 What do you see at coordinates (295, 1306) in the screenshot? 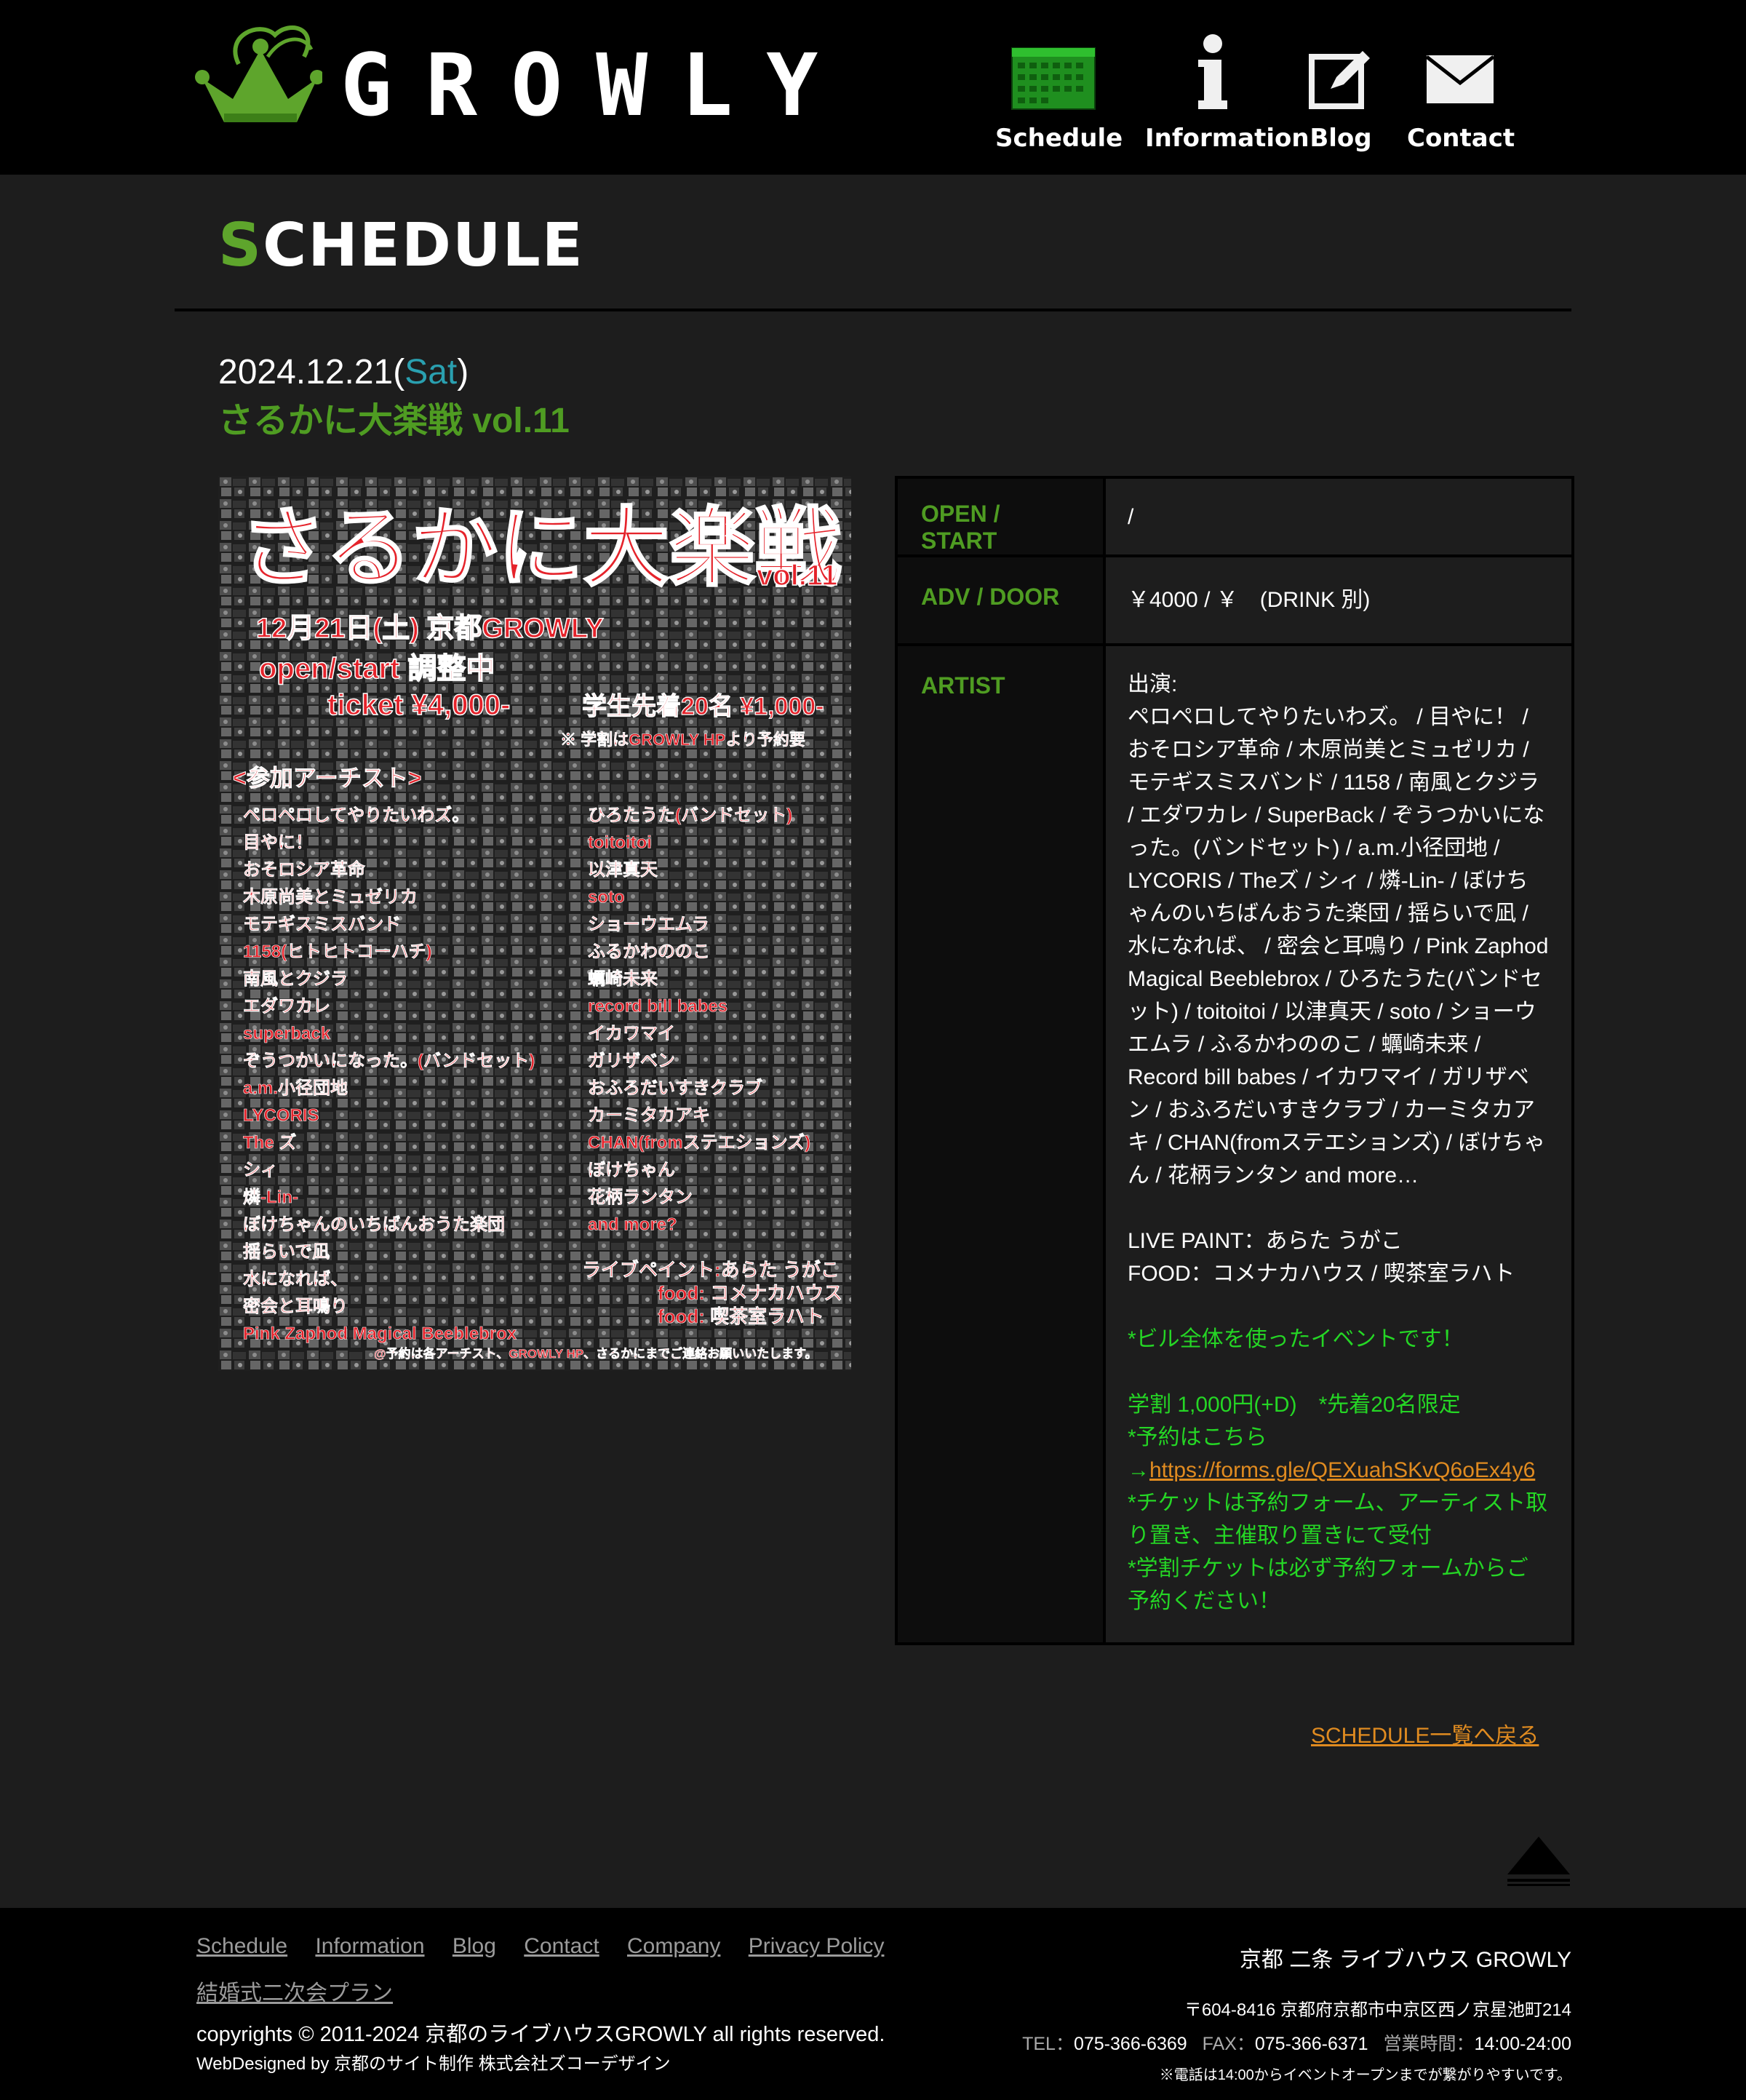
I see `flyer-artist: 密会と耳鳴り` at bounding box center [295, 1306].